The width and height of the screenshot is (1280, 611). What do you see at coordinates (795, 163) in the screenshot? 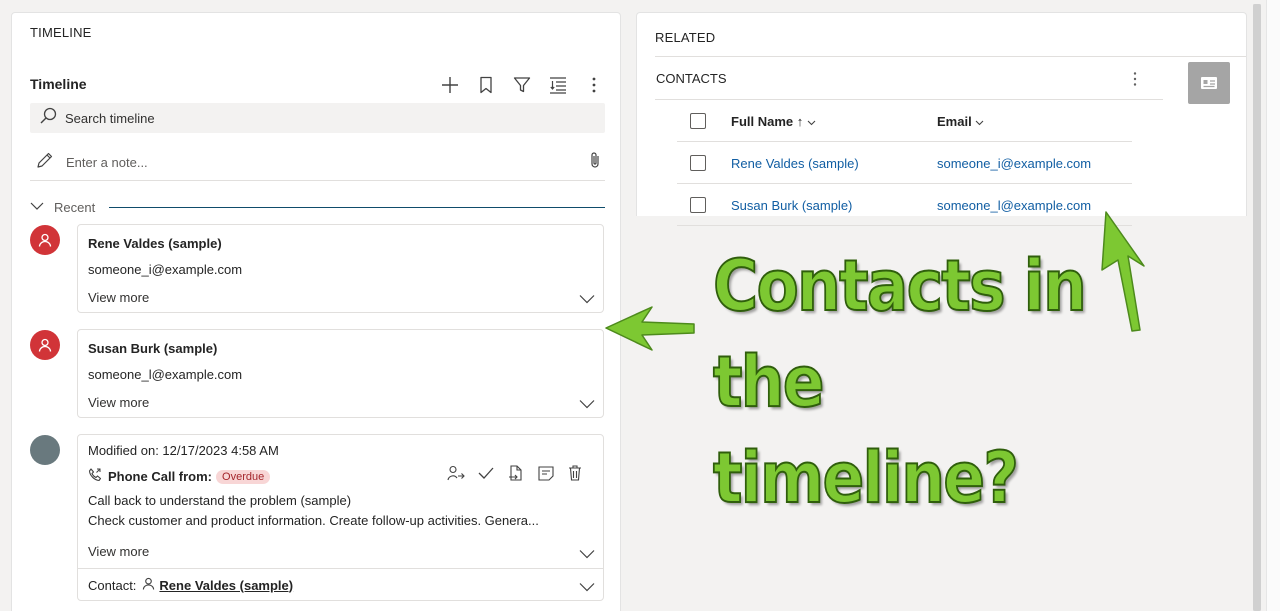
I see `contact-name-link: Rene Valdes (sample)` at bounding box center [795, 163].